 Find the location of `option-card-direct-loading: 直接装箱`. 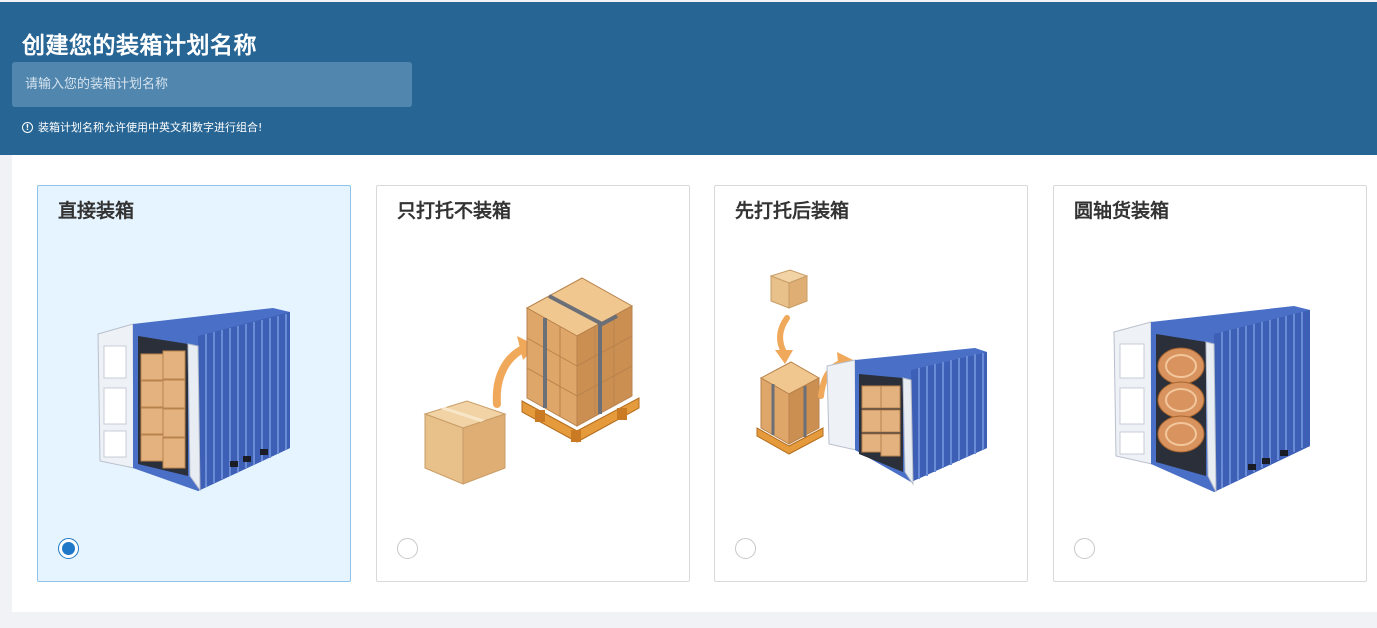

option-card-direct-loading: 直接装箱 is located at coordinates (194, 383).